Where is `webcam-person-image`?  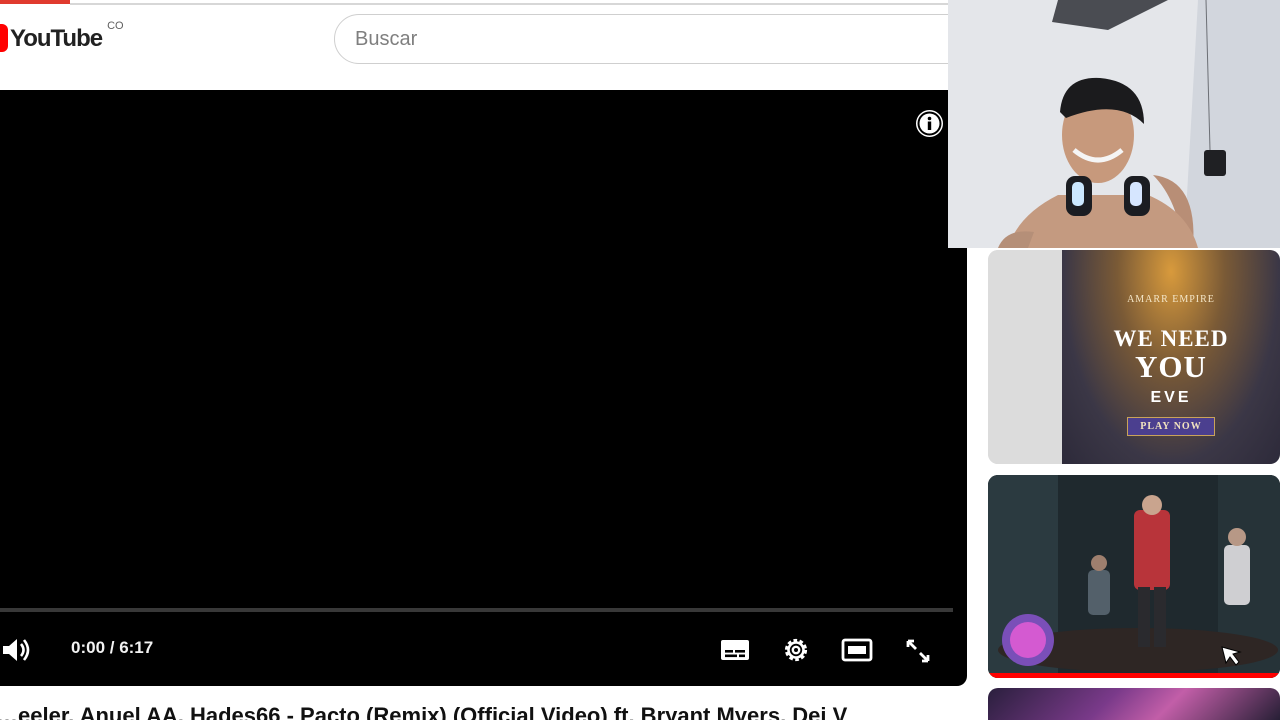 webcam-person-image is located at coordinates (1114, 124).